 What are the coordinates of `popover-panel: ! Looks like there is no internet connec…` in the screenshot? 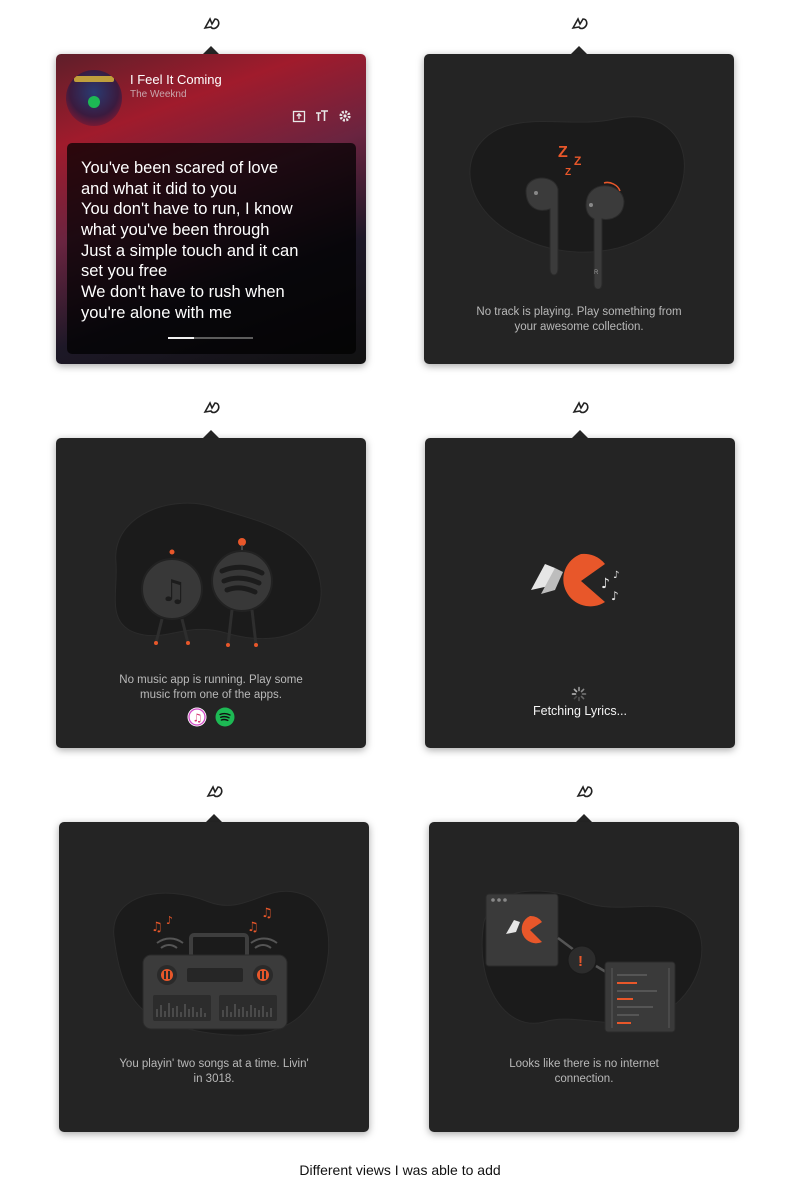 It's located at (584, 977).